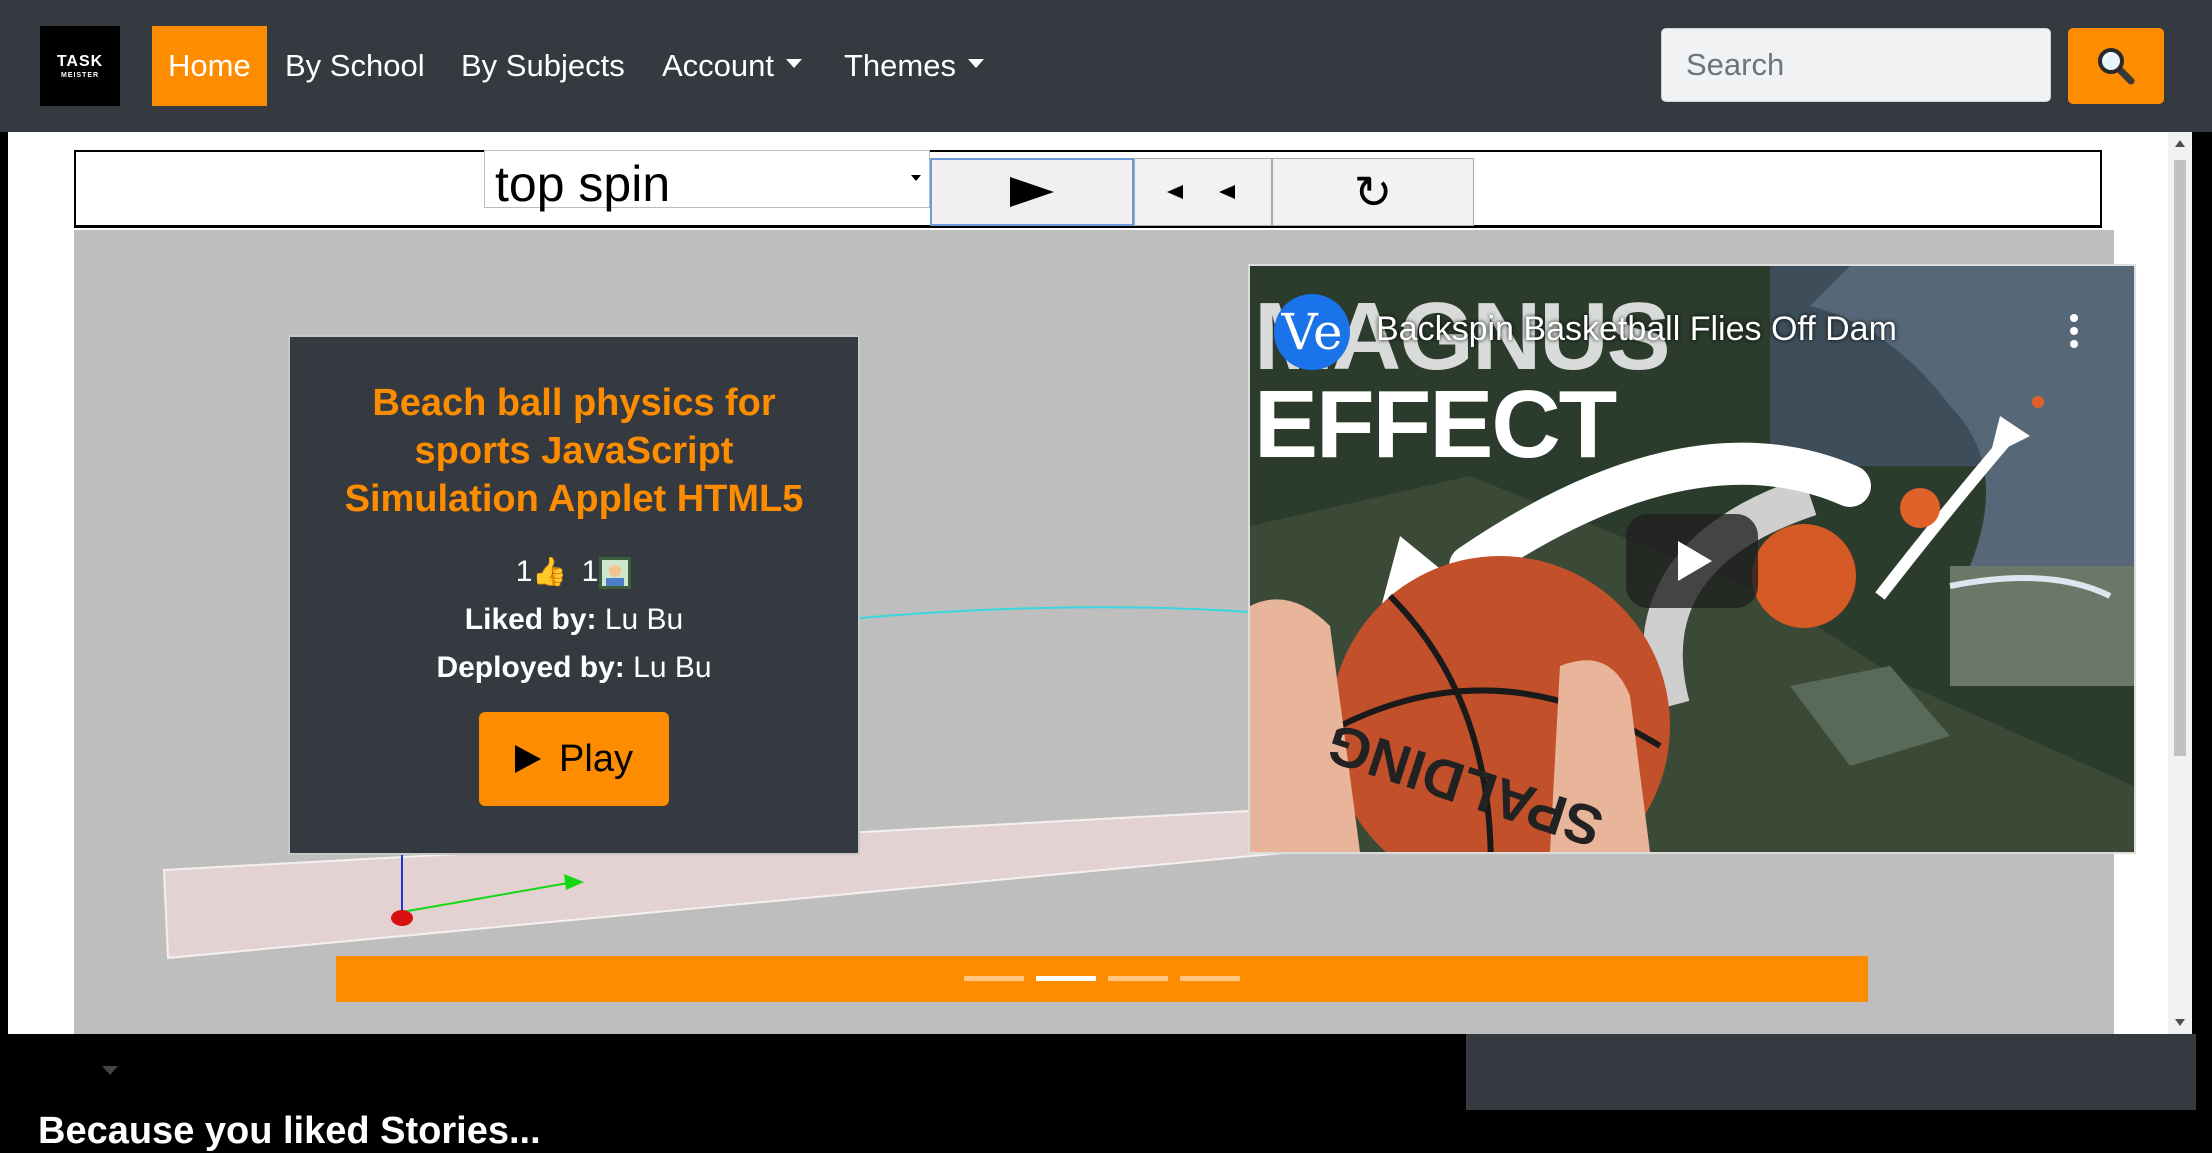 The width and height of the screenshot is (2212, 1153). I want to click on more-vert-icon, so click(2075, 333).